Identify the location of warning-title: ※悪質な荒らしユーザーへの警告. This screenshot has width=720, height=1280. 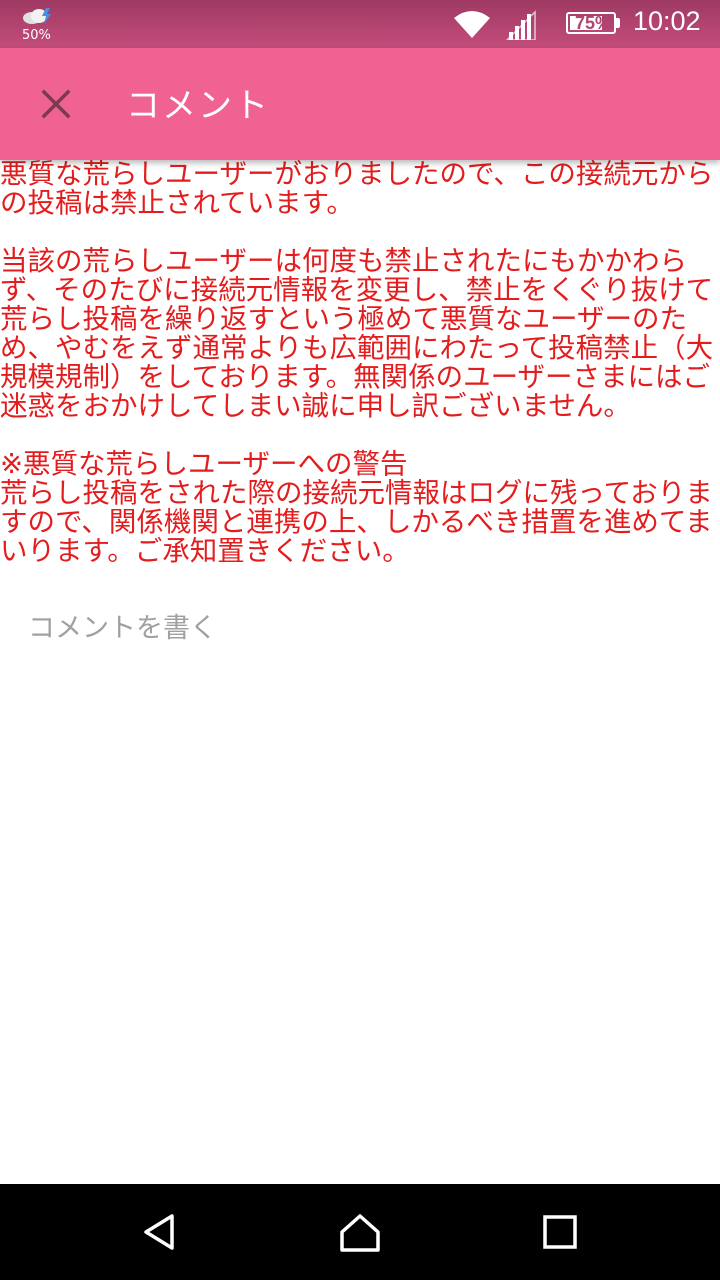
(204, 464).